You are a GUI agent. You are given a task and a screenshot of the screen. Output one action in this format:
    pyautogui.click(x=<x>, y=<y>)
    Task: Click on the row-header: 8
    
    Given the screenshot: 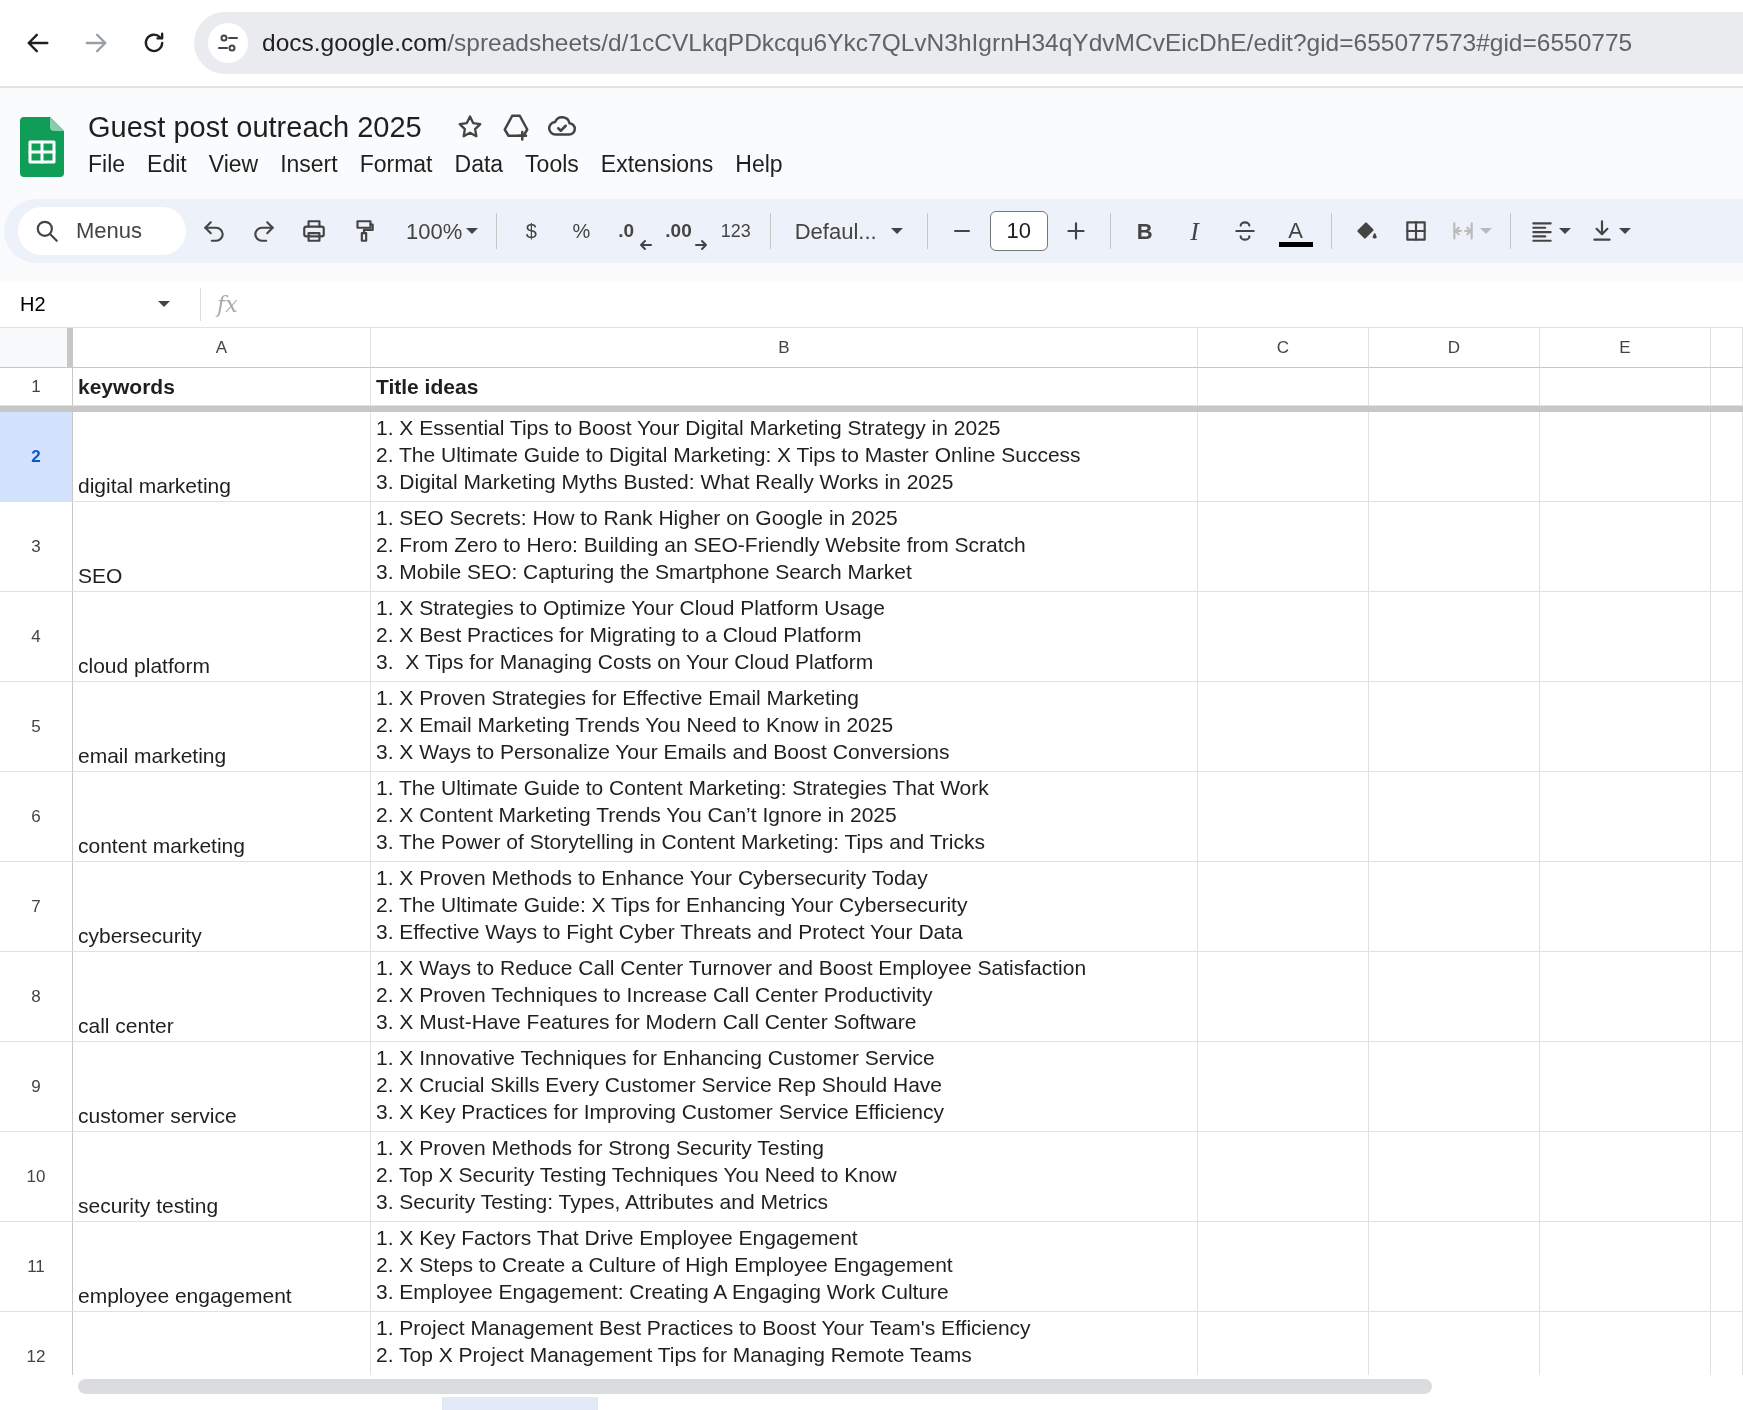 What is the action you would take?
    pyautogui.click(x=36, y=997)
    